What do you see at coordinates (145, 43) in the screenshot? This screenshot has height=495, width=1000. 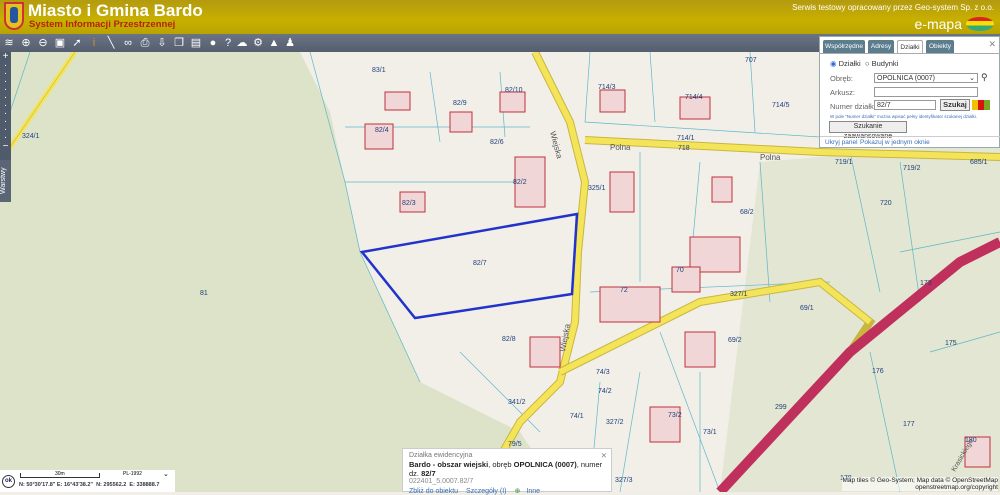 I see `print-icon: ⎙` at bounding box center [145, 43].